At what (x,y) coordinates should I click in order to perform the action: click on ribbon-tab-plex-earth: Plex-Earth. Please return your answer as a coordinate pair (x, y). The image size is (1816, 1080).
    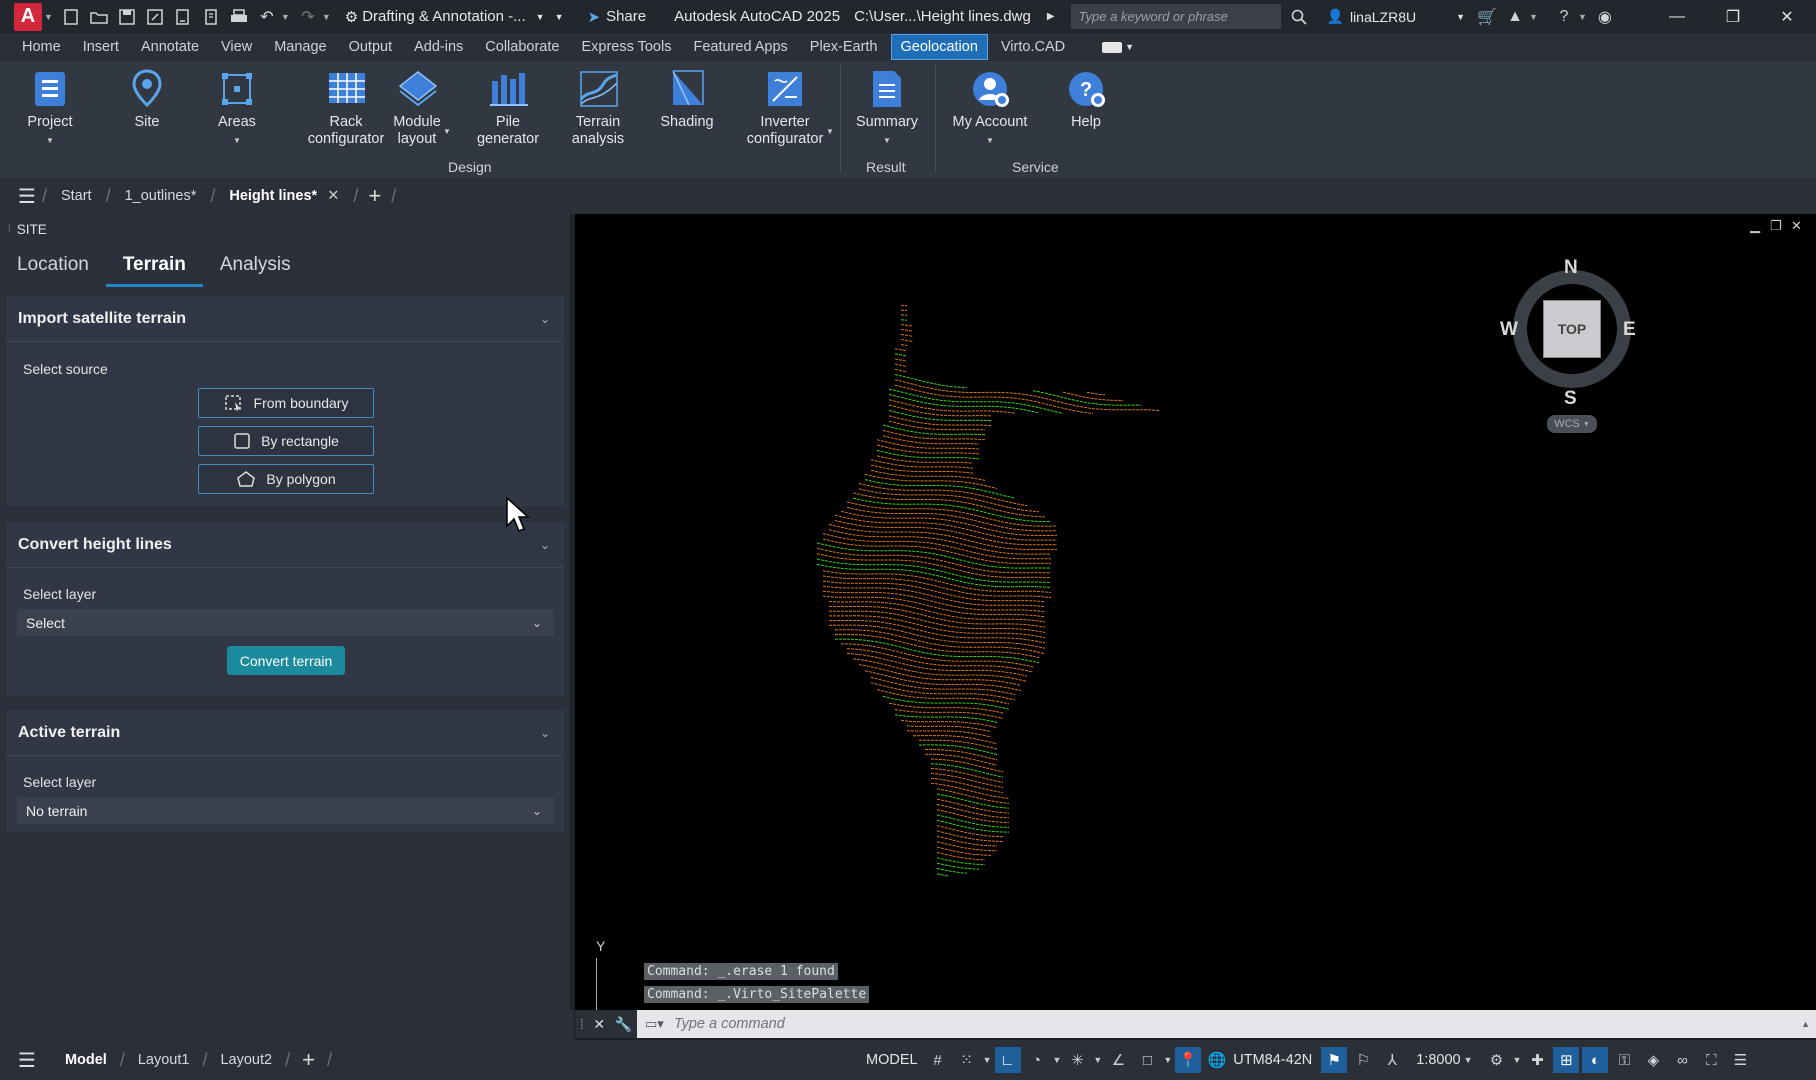
    Looking at the image, I should click on (844, 47).